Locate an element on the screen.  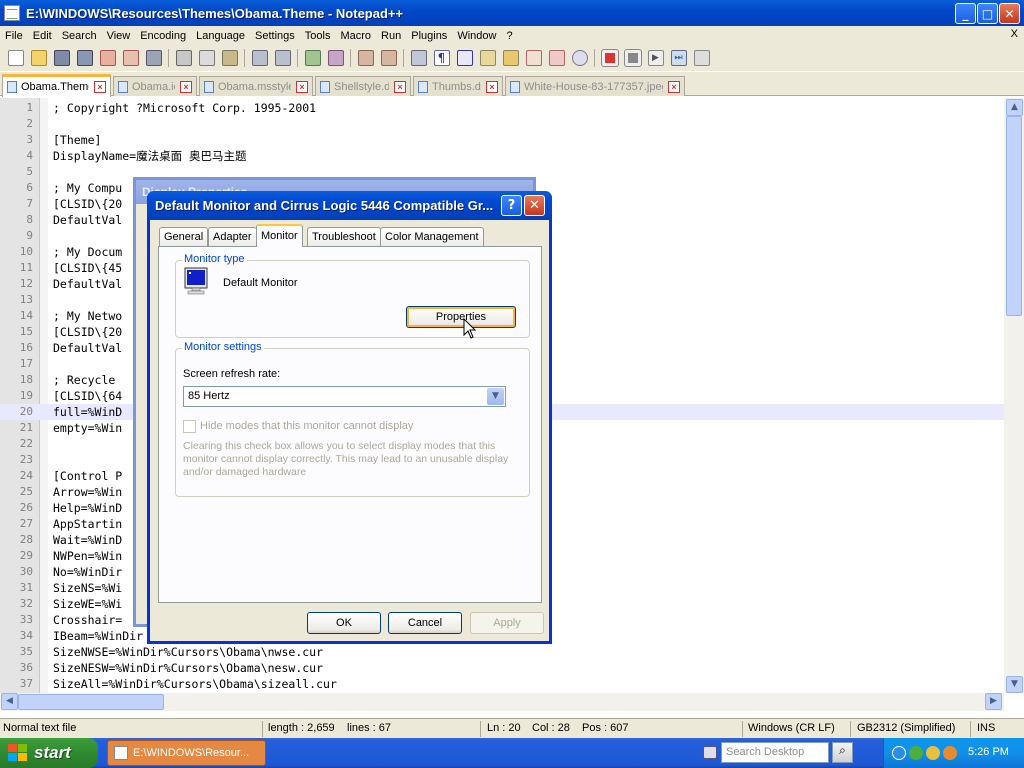
pilcrow-icon: ¶ is located at coordinates (441, 58).